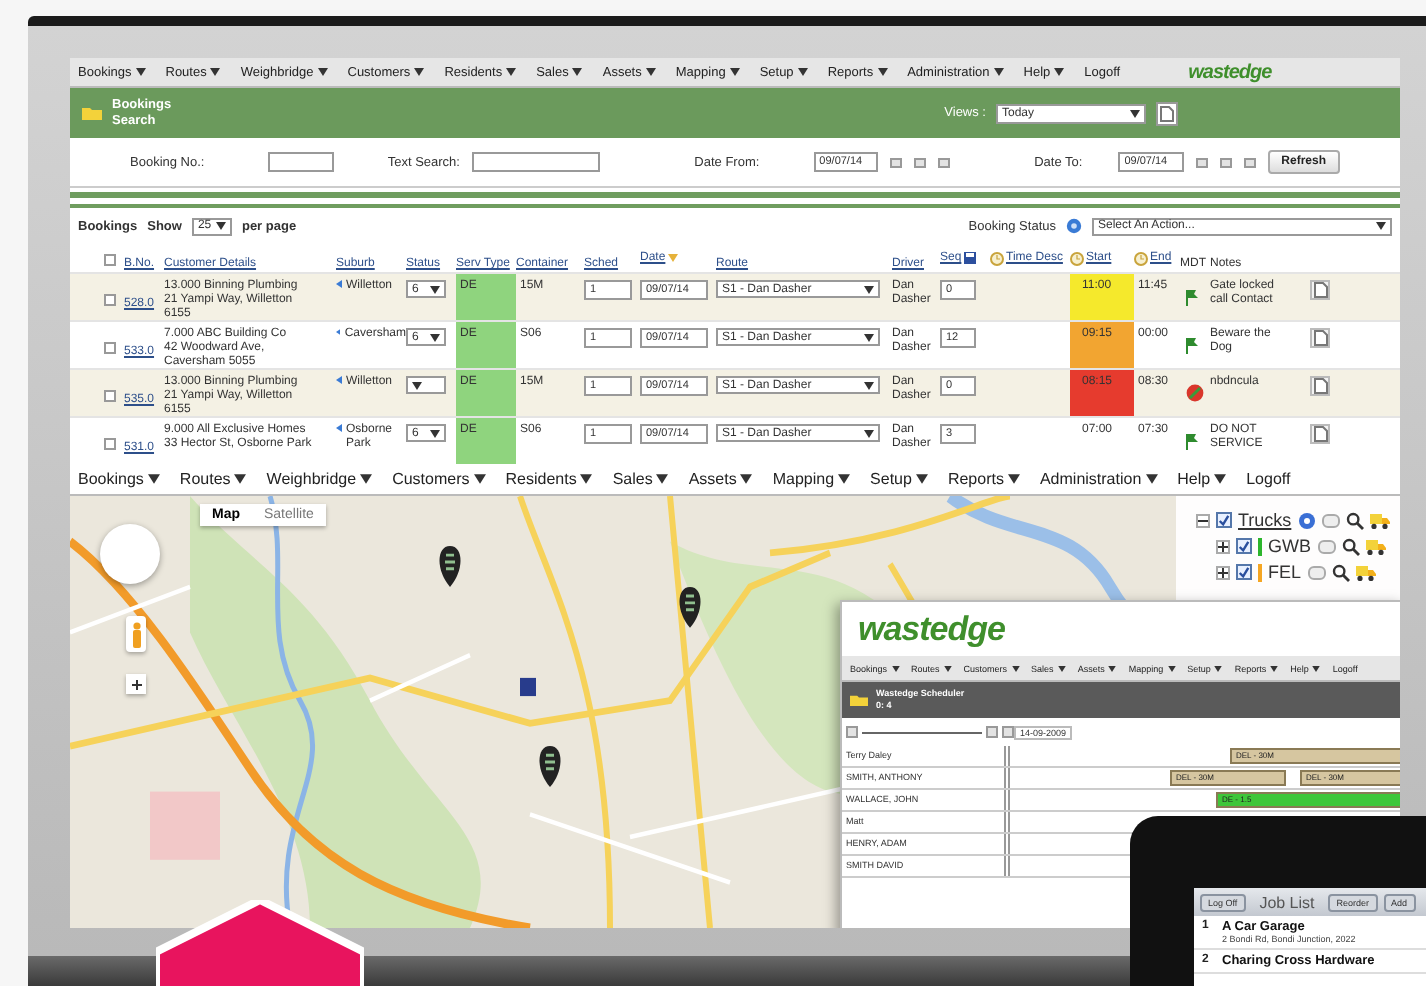 The height and width of the screenshot is (986, 1426). I want to click on menu-item: Sales, so click(640, 479).